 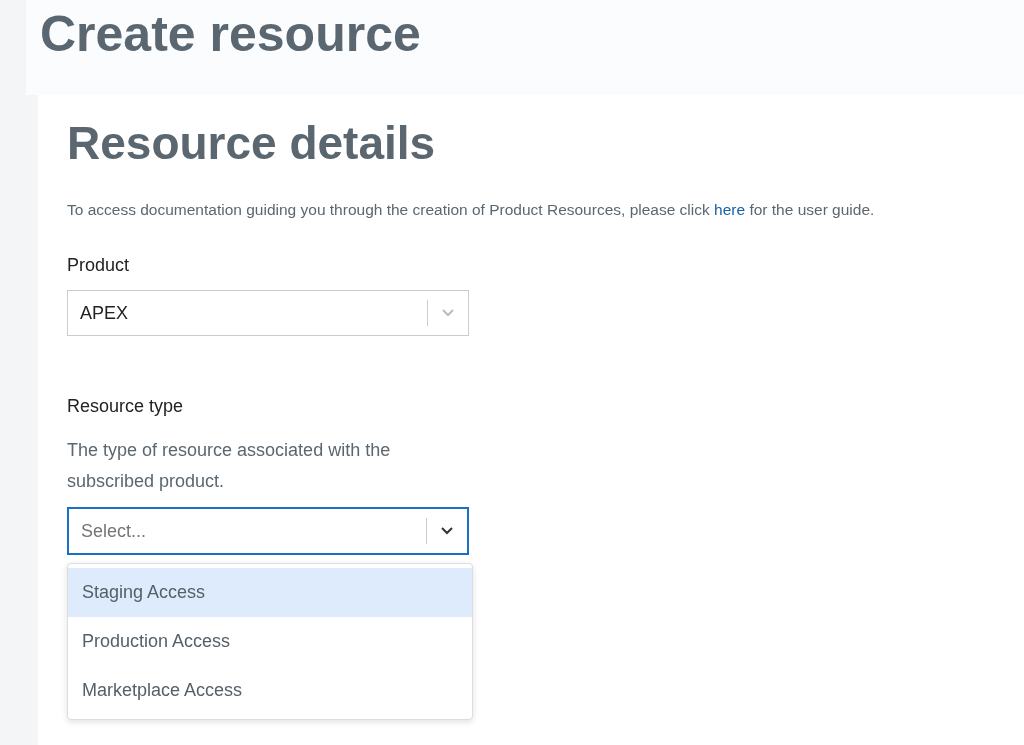 What do you see at coordinates (252, 143) in the screenshot?
I see `section-title: Resource details` at bounding box center [252, 143].